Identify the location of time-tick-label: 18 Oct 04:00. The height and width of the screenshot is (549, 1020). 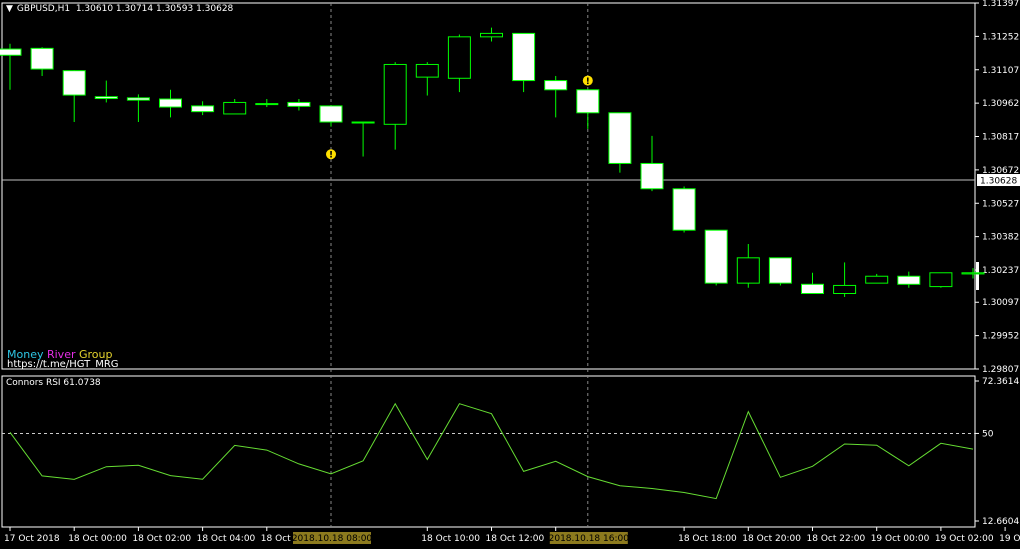
(226, 539).